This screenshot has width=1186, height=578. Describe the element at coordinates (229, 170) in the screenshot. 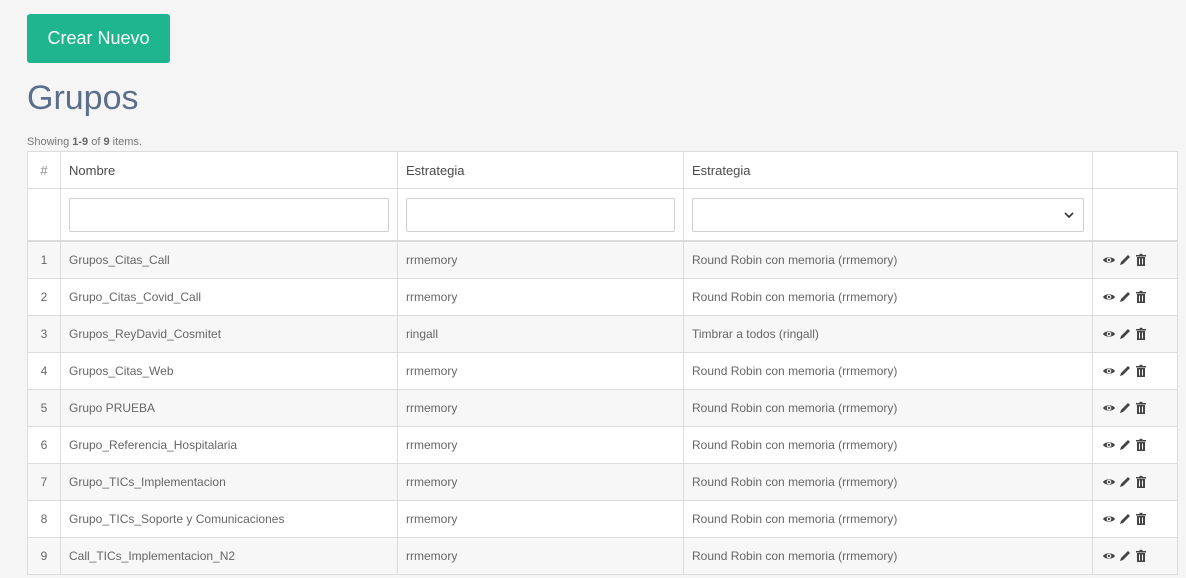

I see `column-header-name: Nombre` at that location.